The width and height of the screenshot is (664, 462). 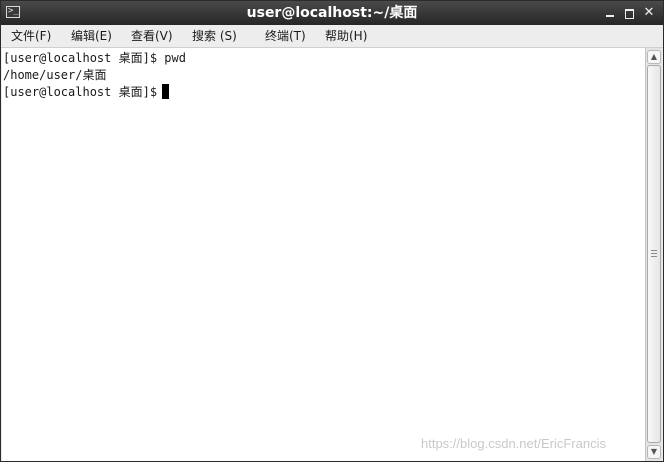 I want to click on title-bar: >_ user@localhost:~/桌面 ✕, so click(x=332, y=13).